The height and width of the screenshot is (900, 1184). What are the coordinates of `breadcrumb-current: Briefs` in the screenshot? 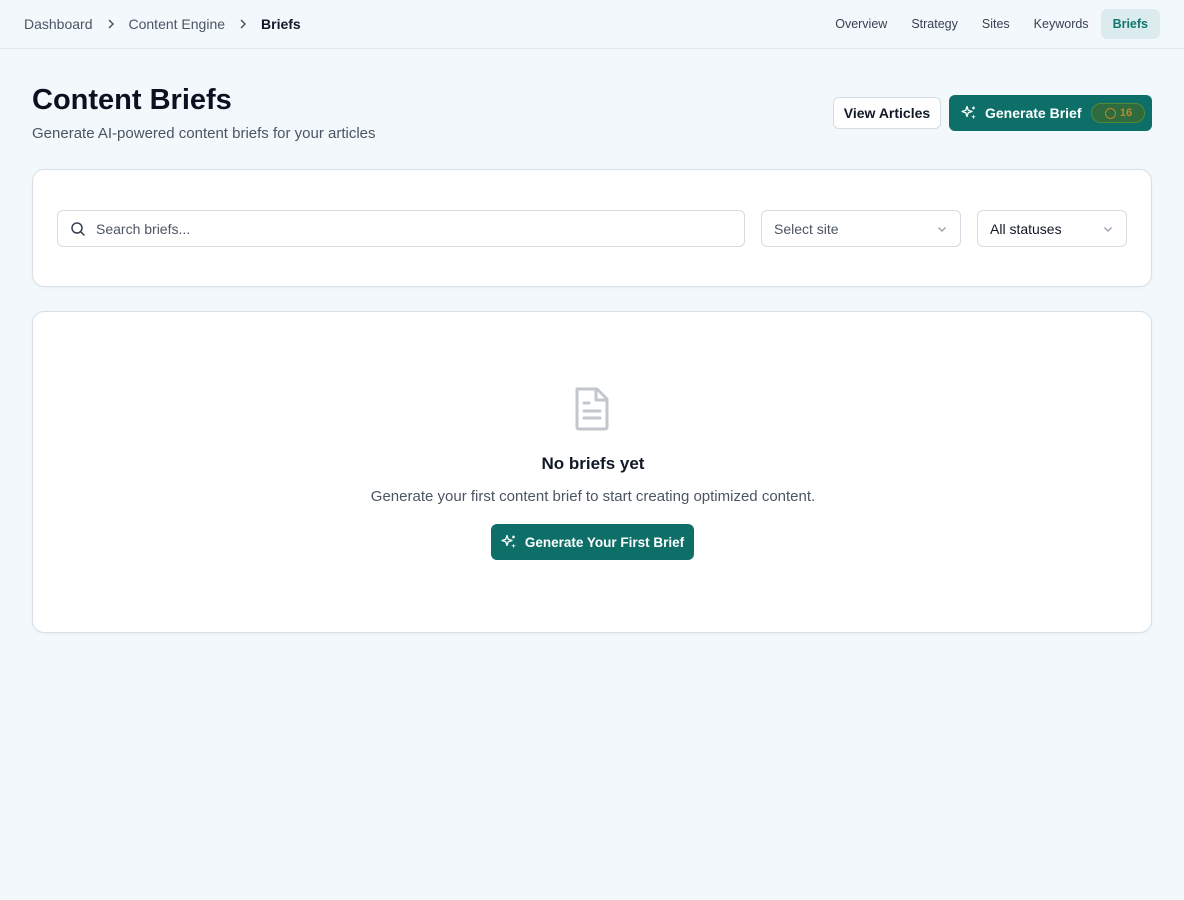 It's located at (281, 24).